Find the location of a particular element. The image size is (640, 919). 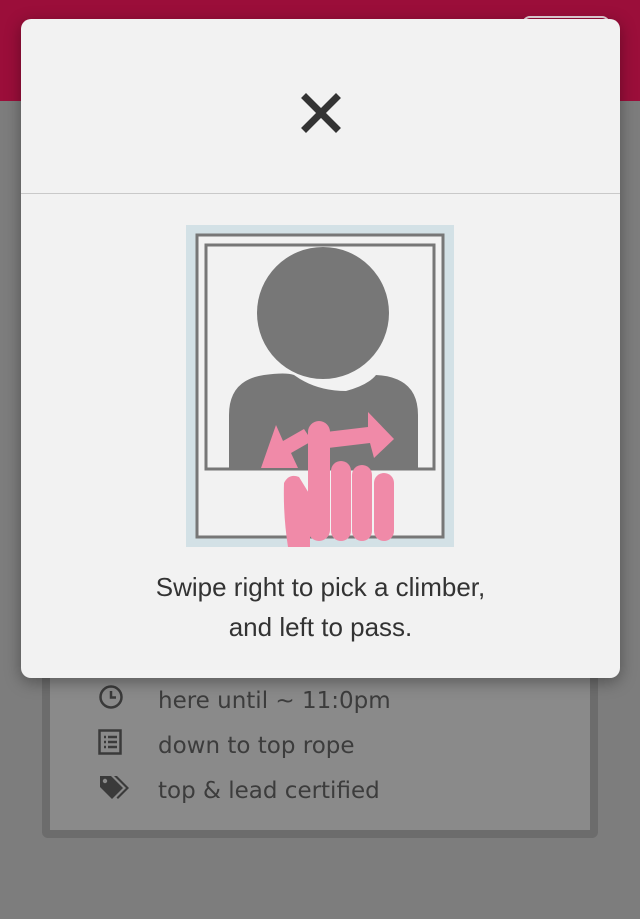

clock-icon is located at coordinates (128, 700).